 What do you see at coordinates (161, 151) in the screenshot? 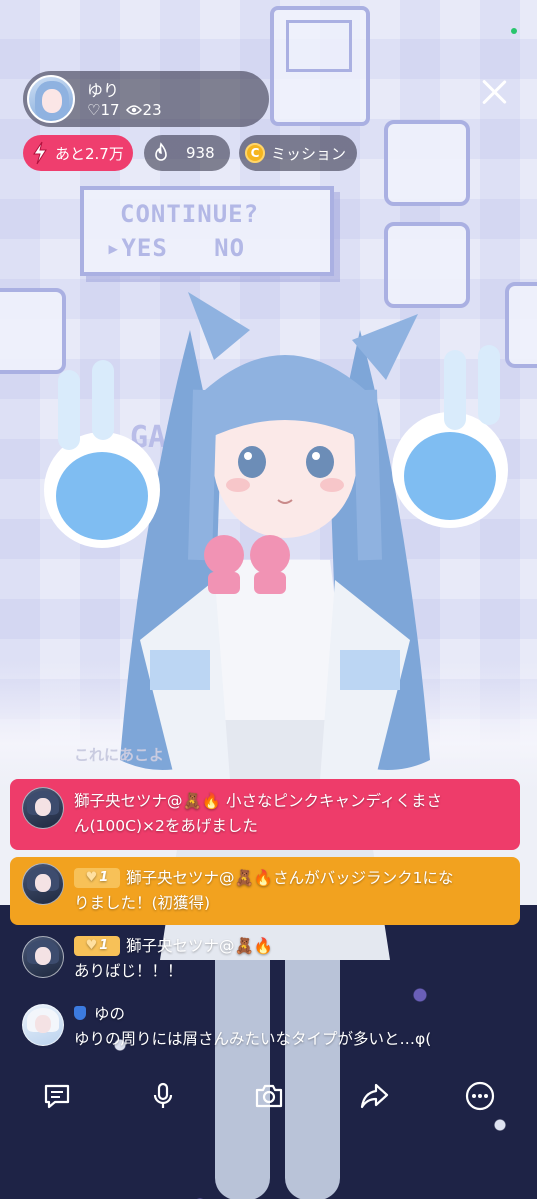
I see `flame-icon` at bounding box center [161, 151].